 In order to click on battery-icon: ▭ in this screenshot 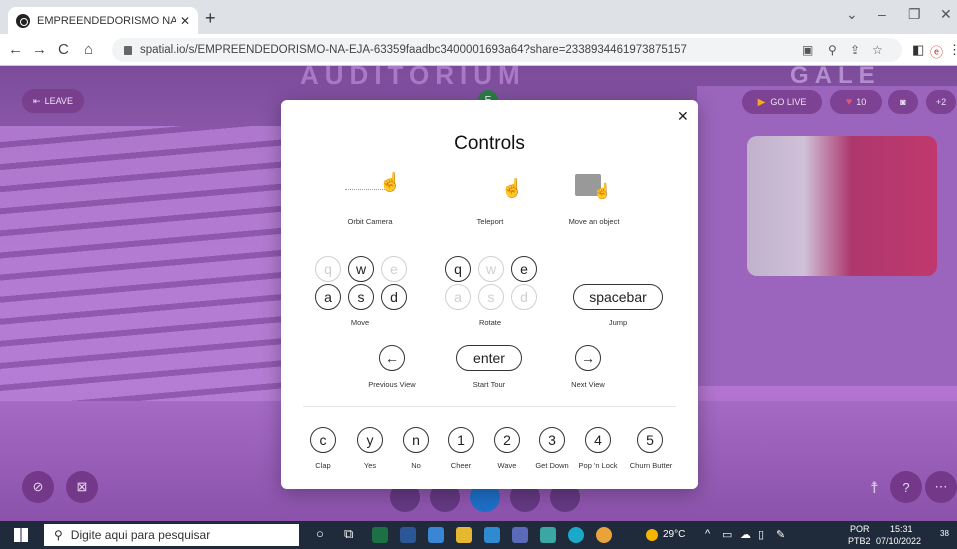, I will do `click(727, 534)`.